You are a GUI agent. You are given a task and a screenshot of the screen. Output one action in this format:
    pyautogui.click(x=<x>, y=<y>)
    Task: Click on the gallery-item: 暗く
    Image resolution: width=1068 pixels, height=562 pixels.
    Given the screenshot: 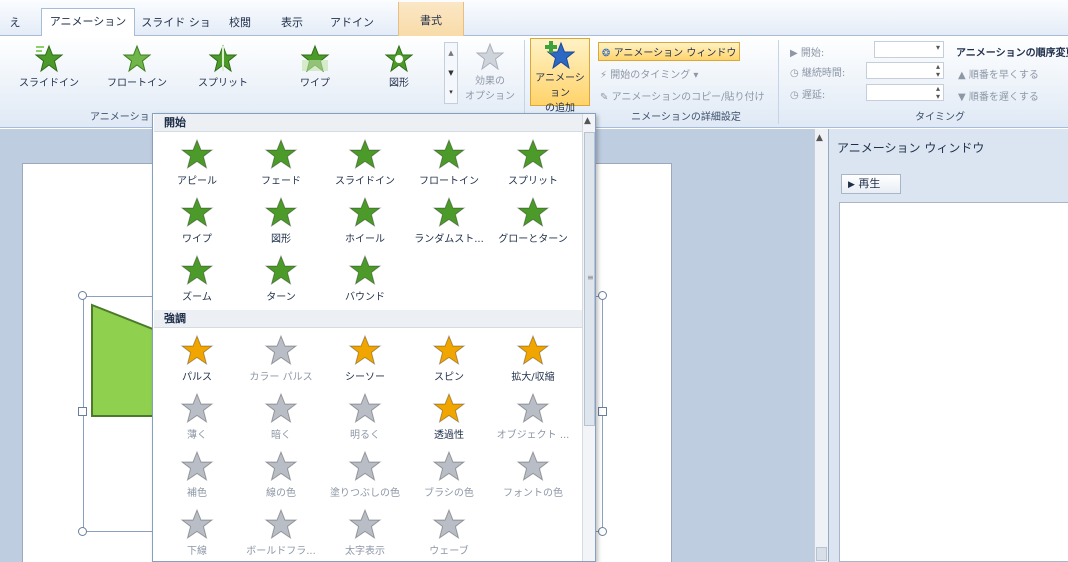 What is the action you would take?
    pyautogui.click(x=281, y=416)
    